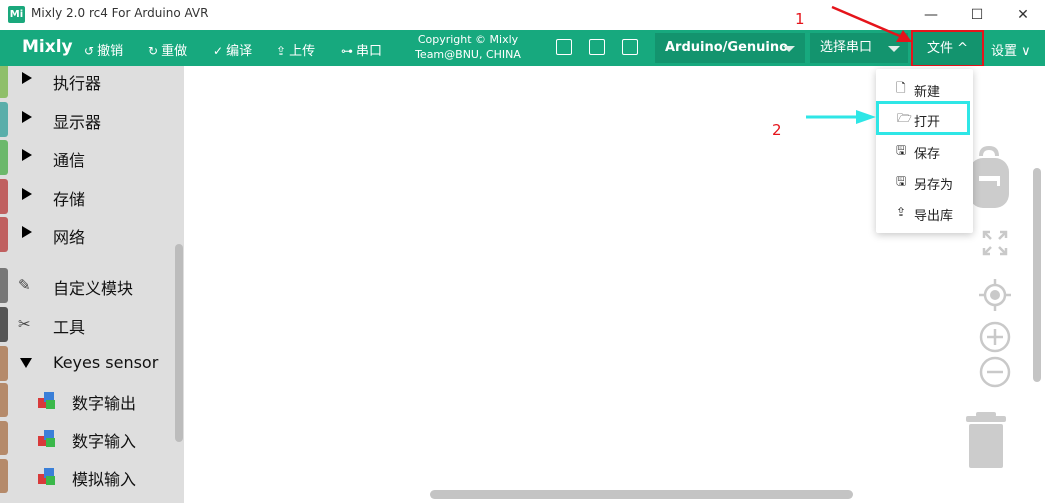  Describe the element at coordinates (1004, 51) in the screenshot. I see `settings-label: 设置` at that location.